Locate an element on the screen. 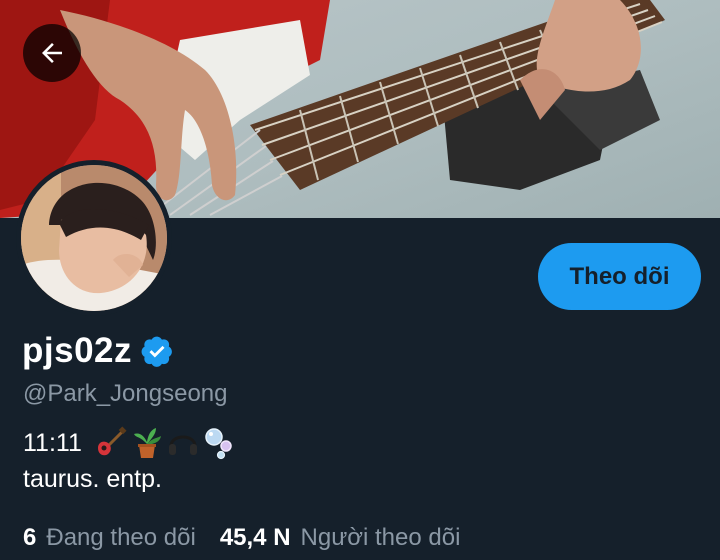  guitar-icon is located at coordinates (112, 441).